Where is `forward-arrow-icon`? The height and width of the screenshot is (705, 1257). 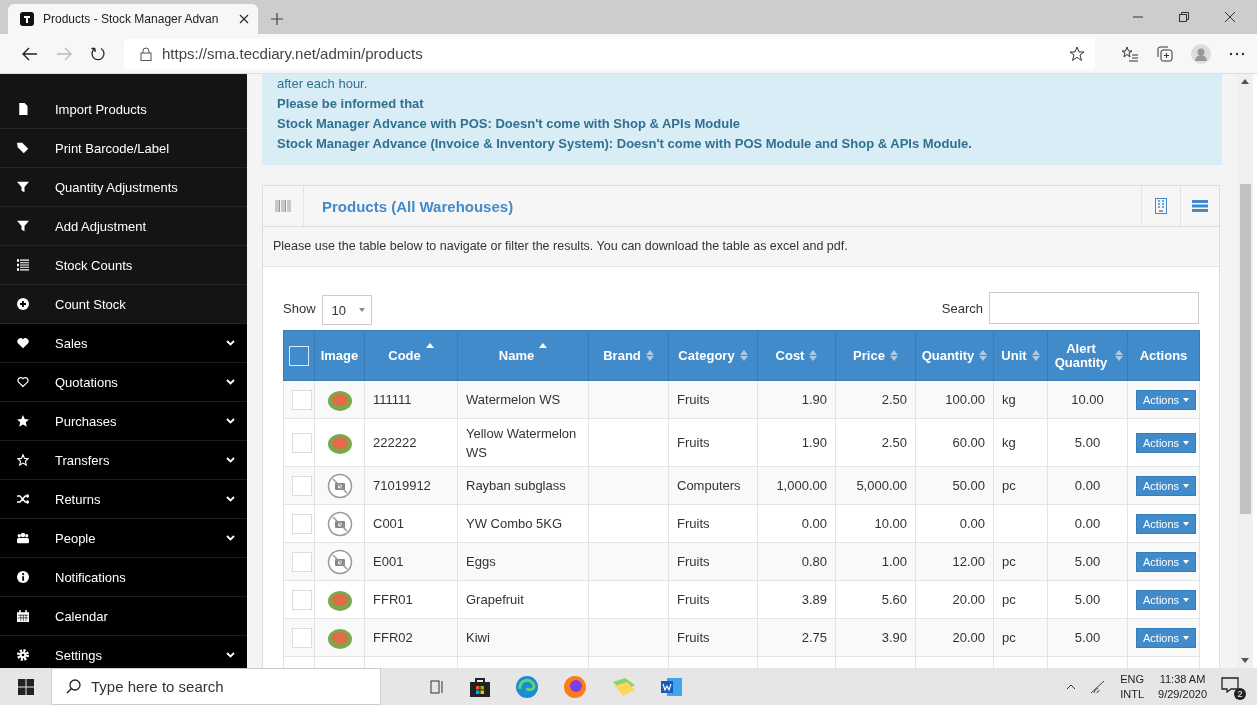
forward-arrow-icon is located at coordinates (64, 53).